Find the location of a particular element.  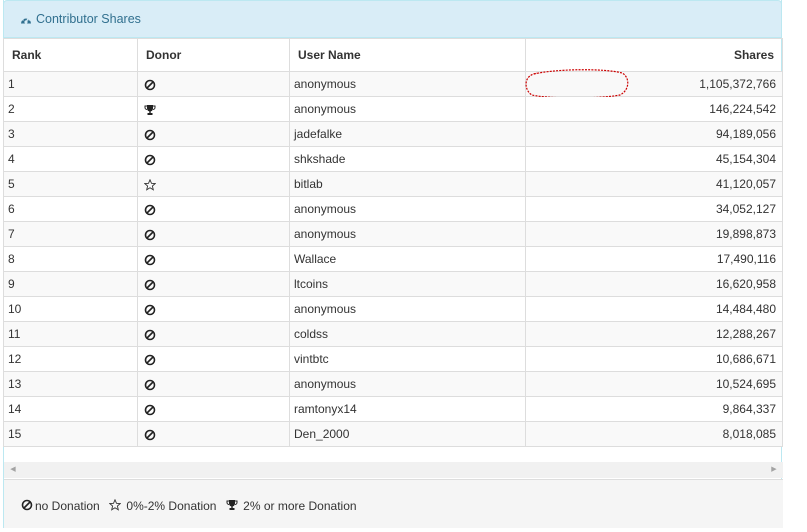

rank-cell: 7 is located at coordinates (70, 234).